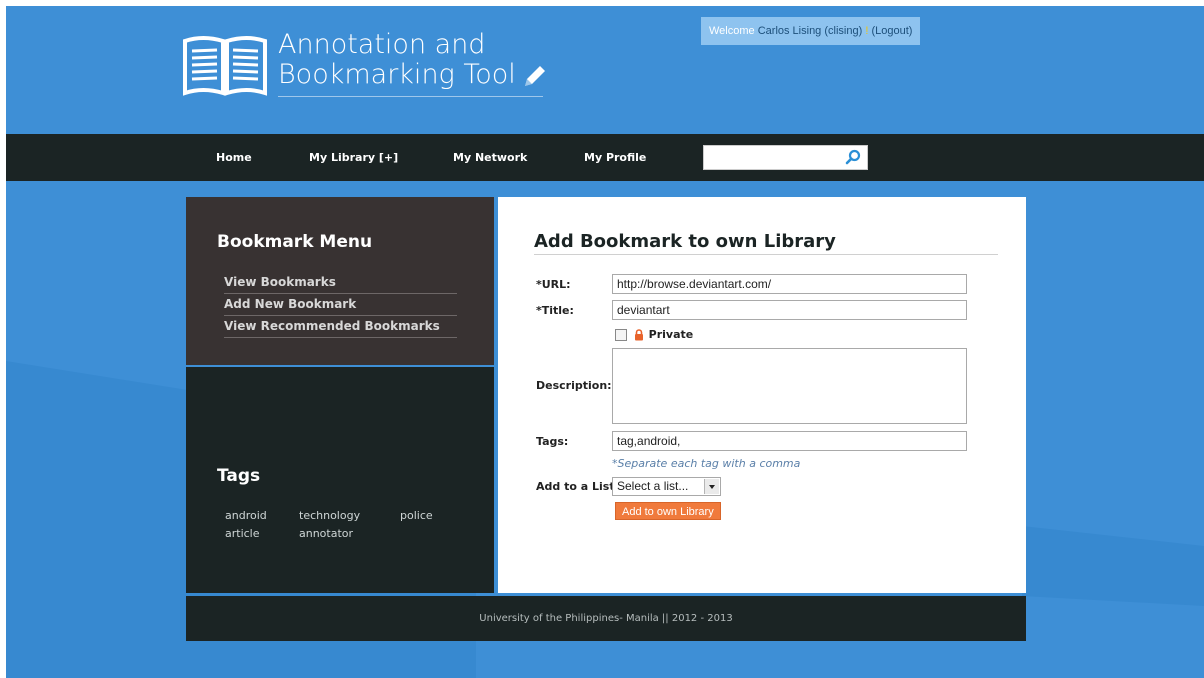  I want to click on nav-item-home: Home, so click(234, 157).